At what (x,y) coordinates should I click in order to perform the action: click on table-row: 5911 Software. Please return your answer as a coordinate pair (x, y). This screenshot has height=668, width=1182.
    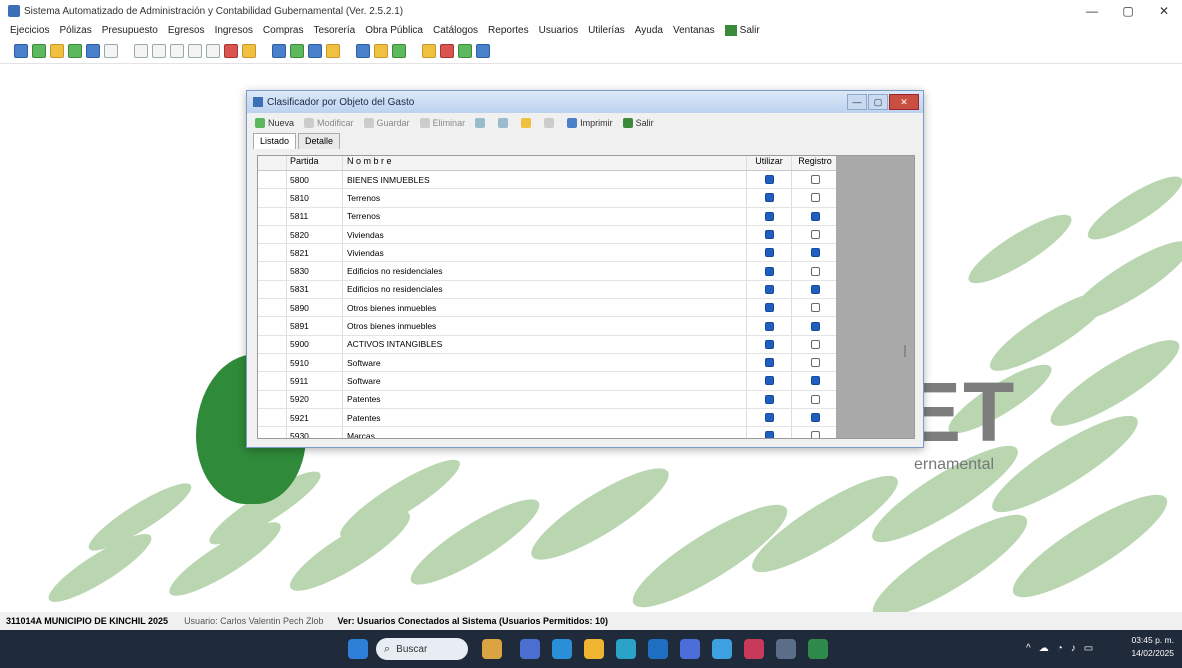
    Looking at the image, I should click on (547, 381).